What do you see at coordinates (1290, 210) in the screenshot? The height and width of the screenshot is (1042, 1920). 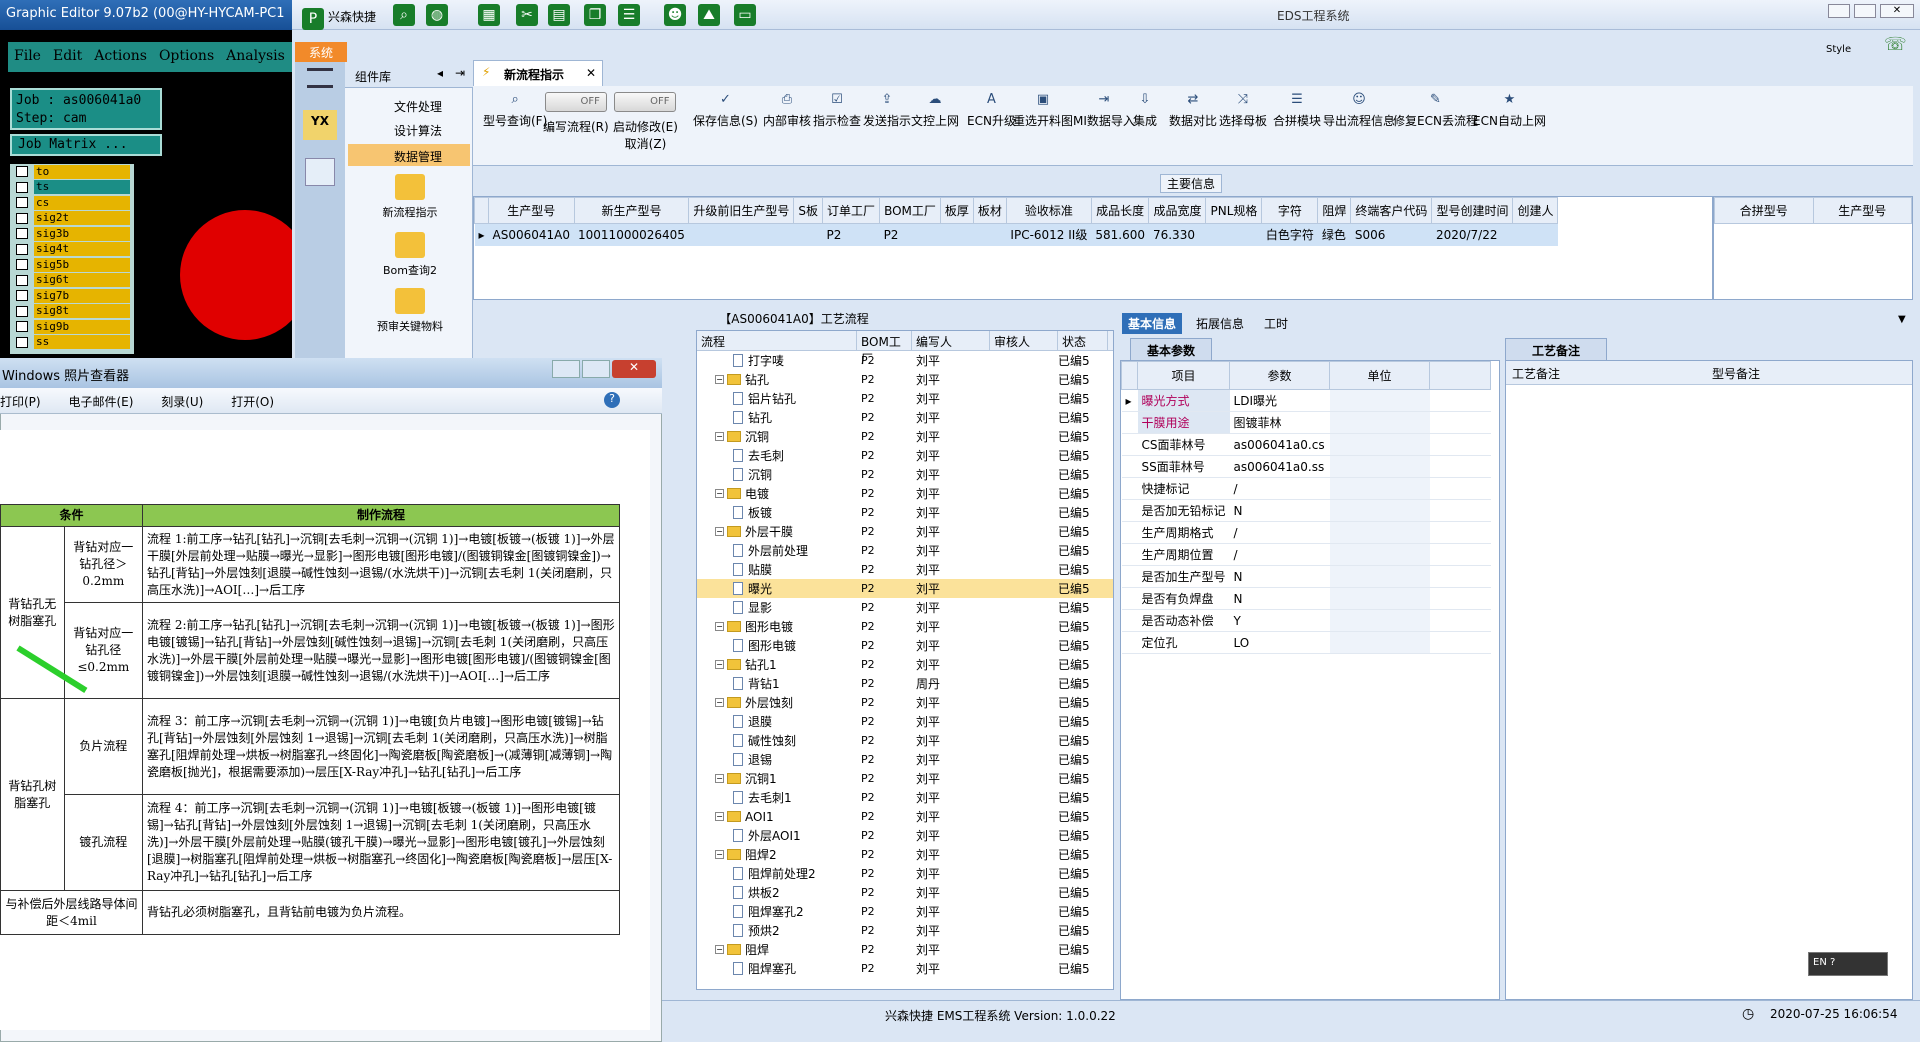 I see `column-header: 字符` at bounding box center [1290, 210].